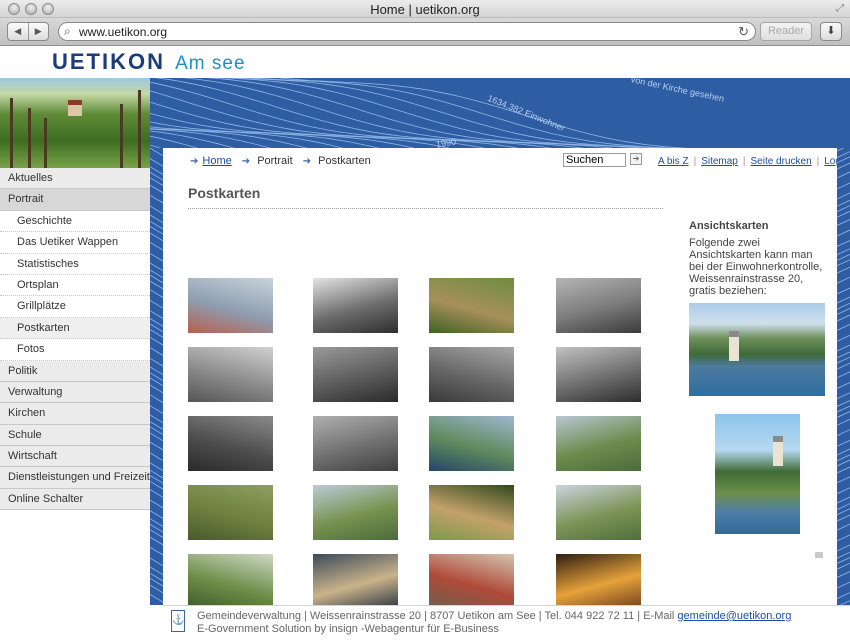 Image resolution: width=850 pixels, height=643 pixels. I want to click on forward-button: ▶, so click(39, 31).